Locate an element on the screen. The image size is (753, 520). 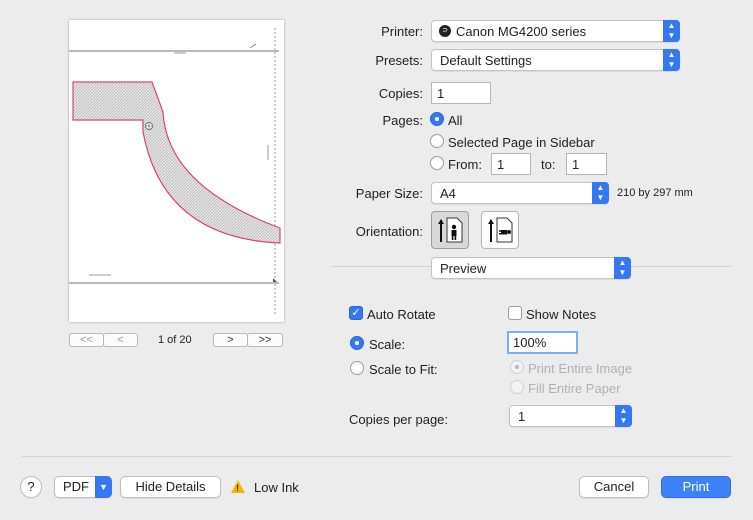
portrait-icon is located at coordinates (450, 230).